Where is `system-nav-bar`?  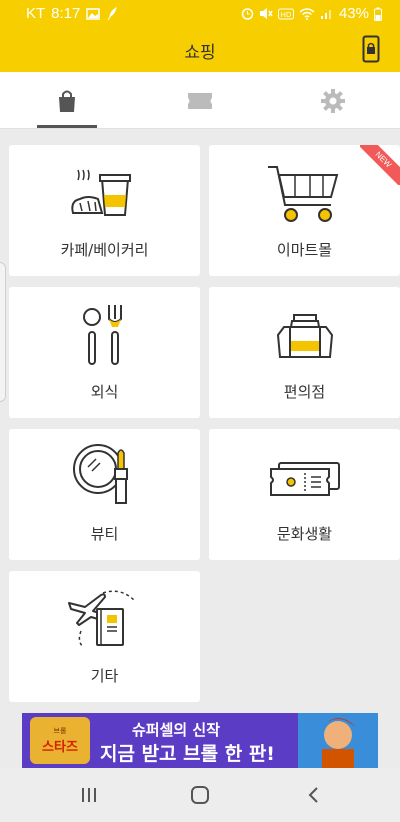
system-nav-bar is located at coordinates (200, 795).